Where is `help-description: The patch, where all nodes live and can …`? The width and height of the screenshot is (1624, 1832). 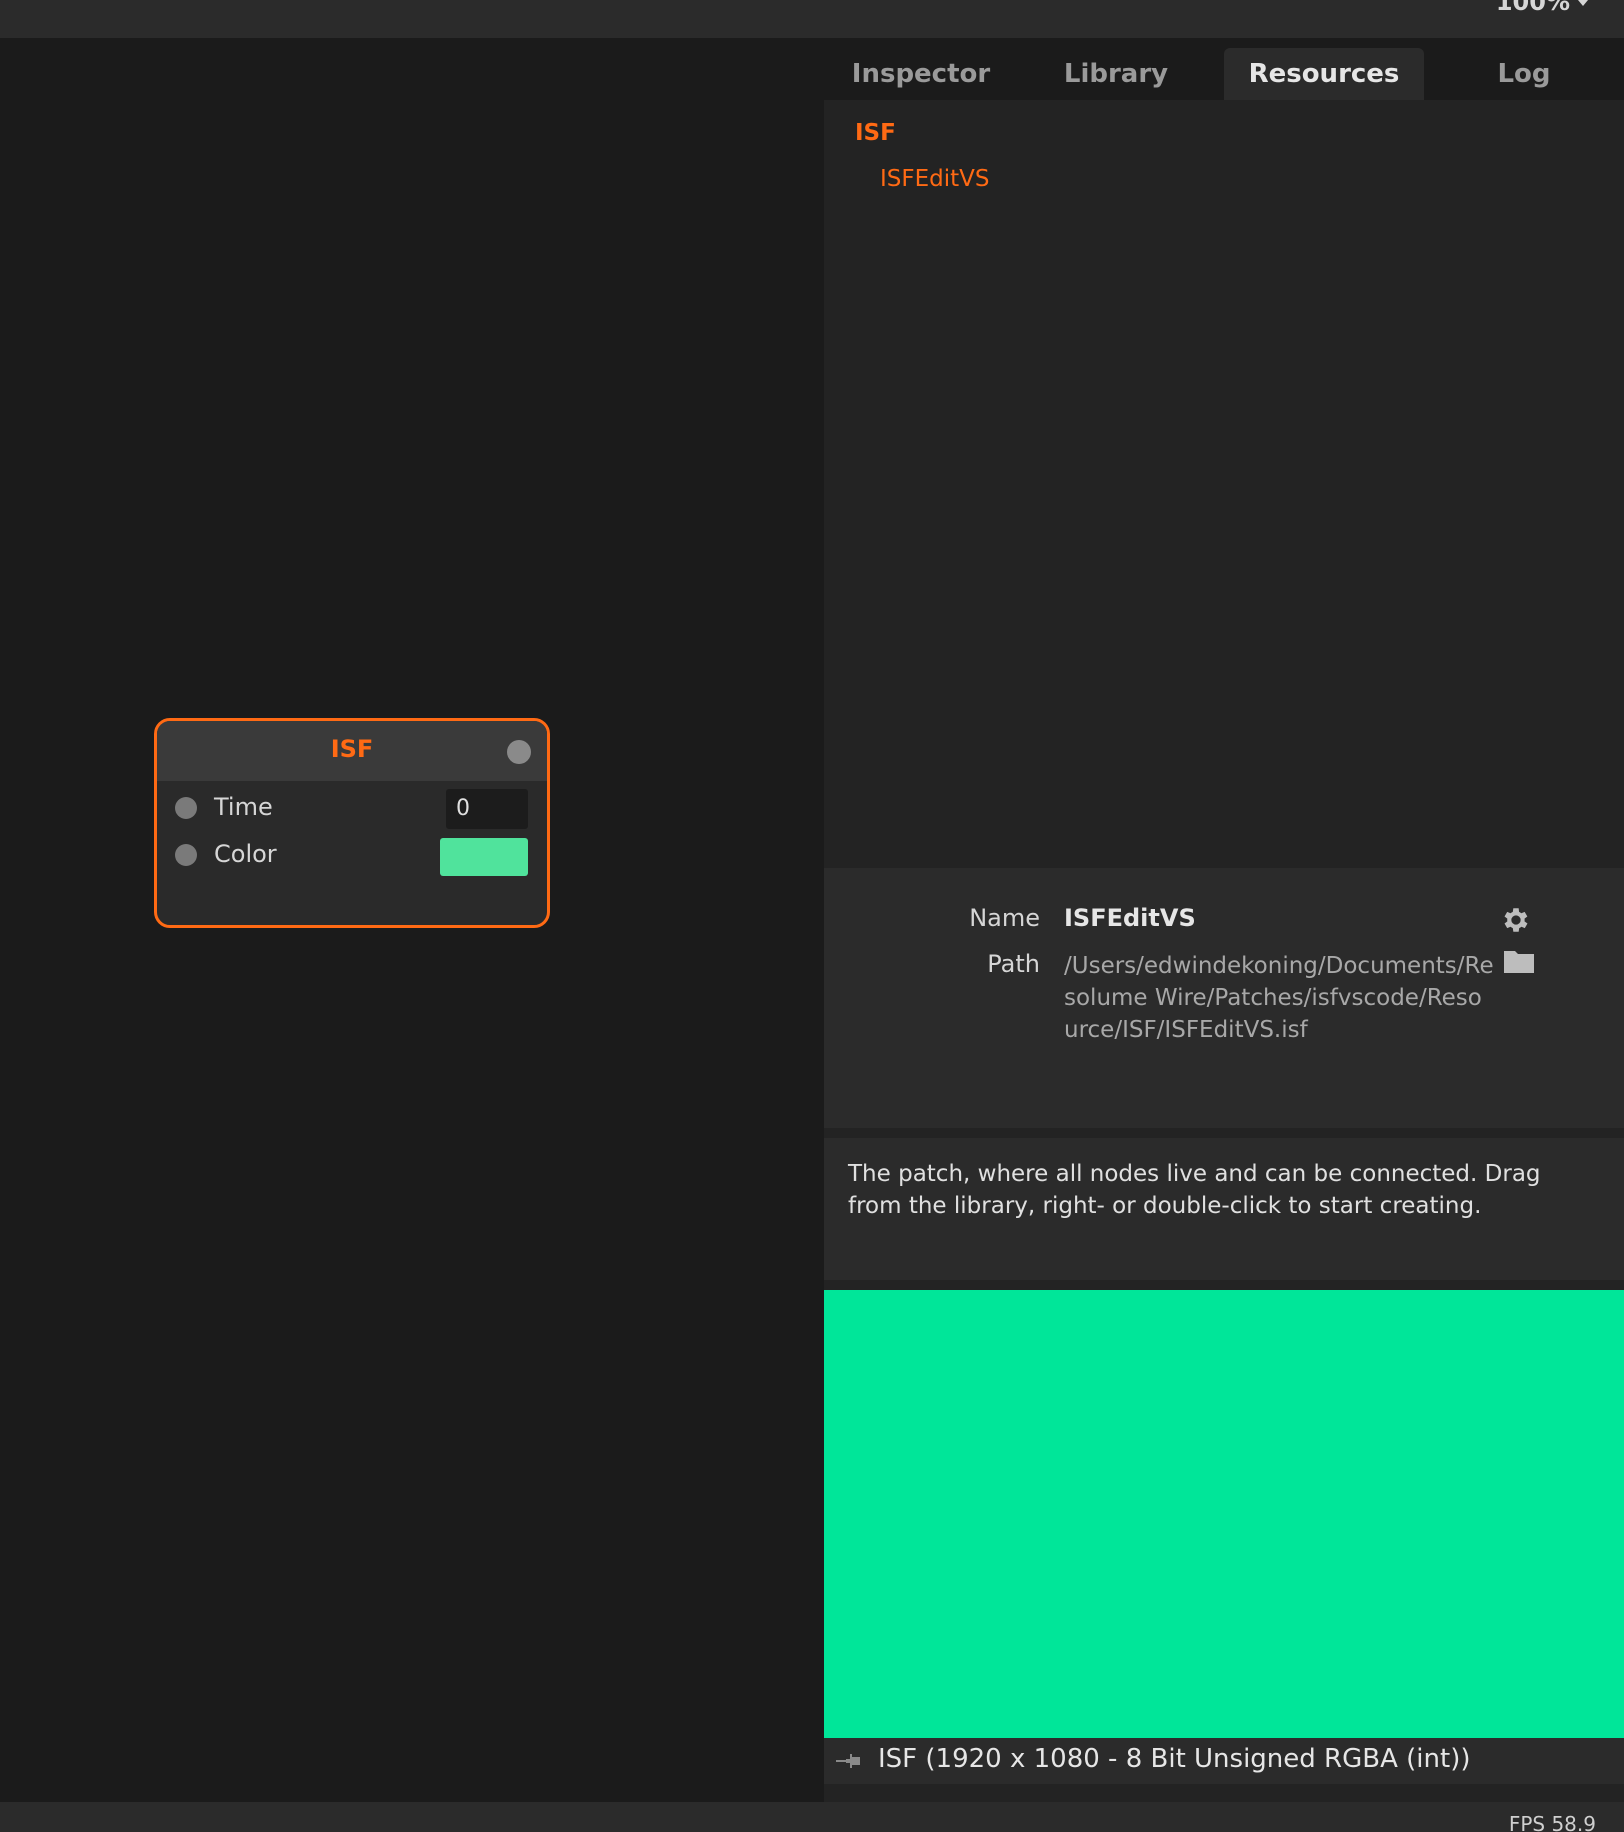 help-description: The patch, where all nodes live and can … is located at coordinates (1224, 1209).